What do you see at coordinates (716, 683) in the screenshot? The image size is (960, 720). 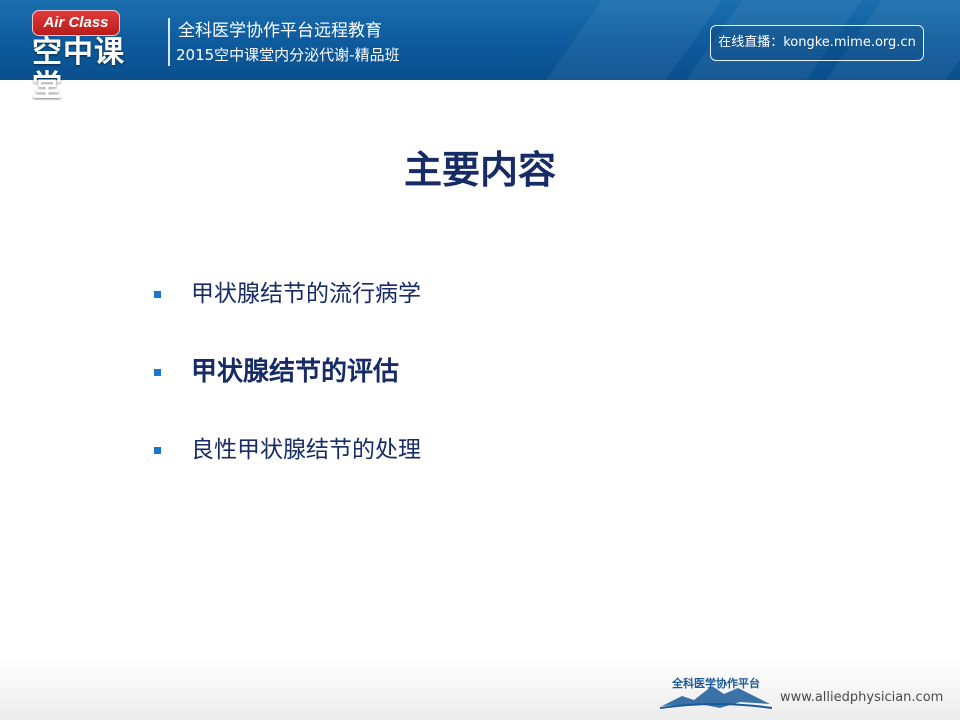 I see `footer-platform-name: 全科医学协作平台` at bounding box center [716, 683].